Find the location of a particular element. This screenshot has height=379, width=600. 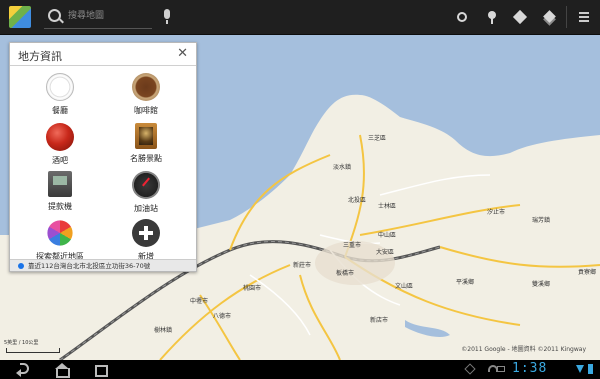

panel-title: 地方資訊 is located at coordinates (40, 56).